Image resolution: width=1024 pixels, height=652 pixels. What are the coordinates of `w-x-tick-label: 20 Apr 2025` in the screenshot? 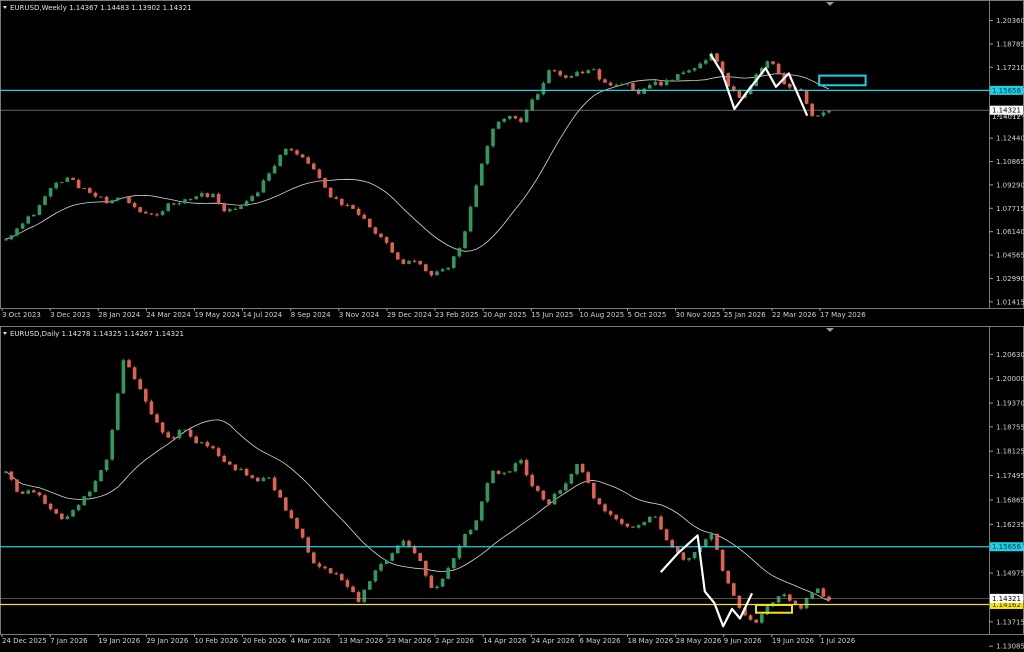 It's located at (504, 315).